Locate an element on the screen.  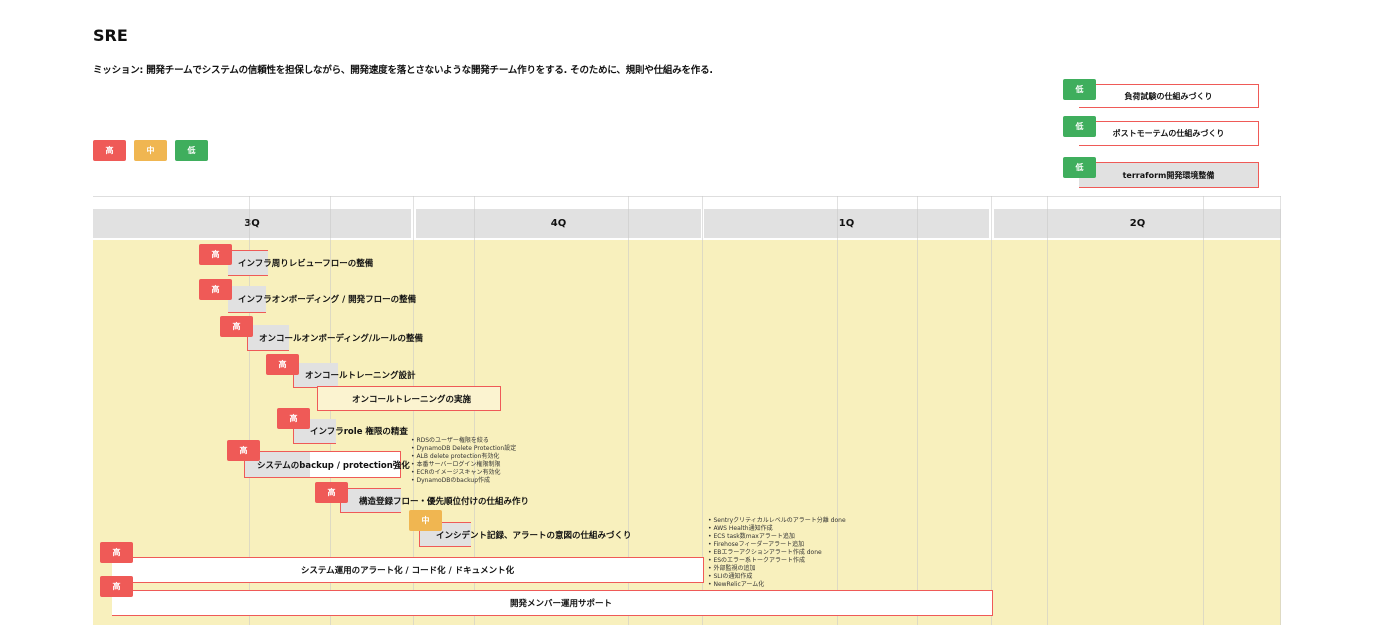
task-label: オンコールトレーニングの実施 is located at coordinates (412, 399).